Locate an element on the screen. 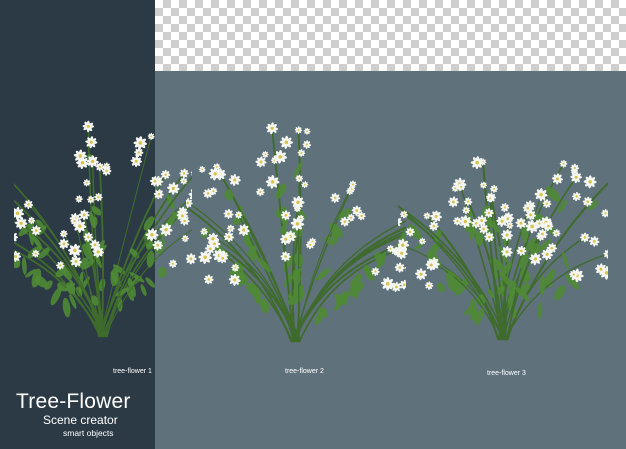 The image size is (626, 449). plant-label-2: tree-flower 2 is located at coordinates (304, 371).